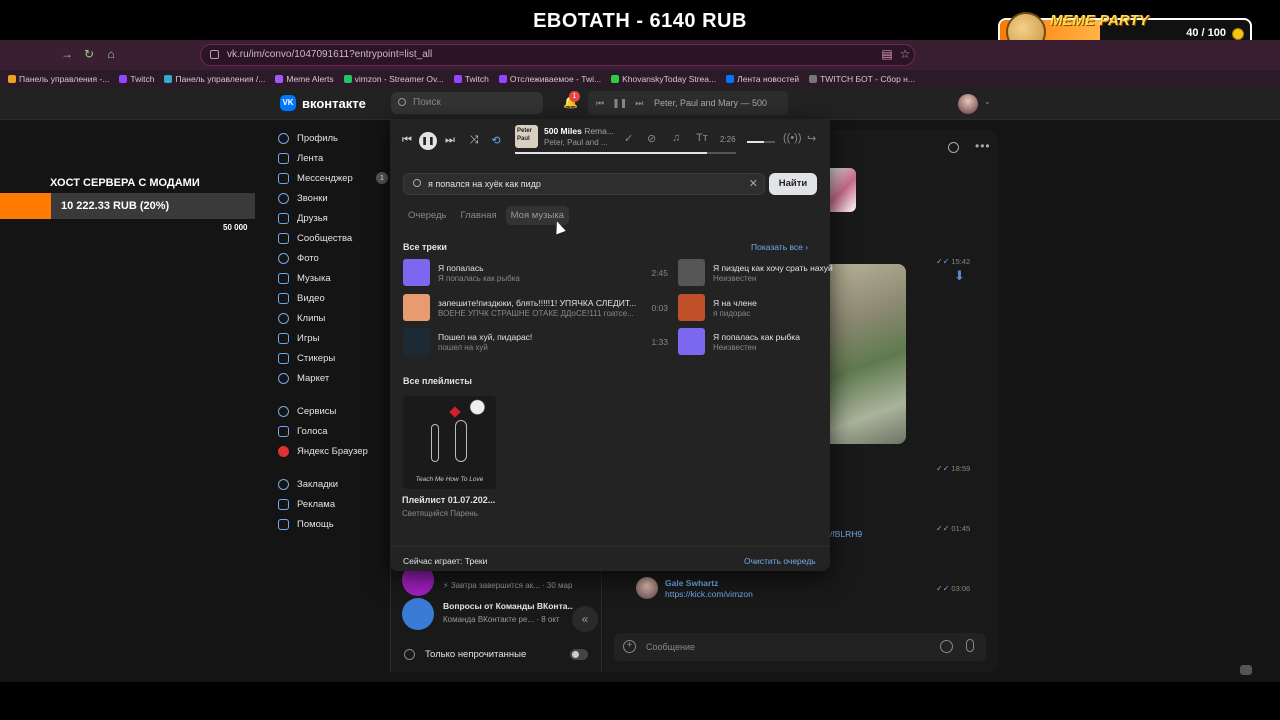  I want to click on search-icon, so click(953, 147).